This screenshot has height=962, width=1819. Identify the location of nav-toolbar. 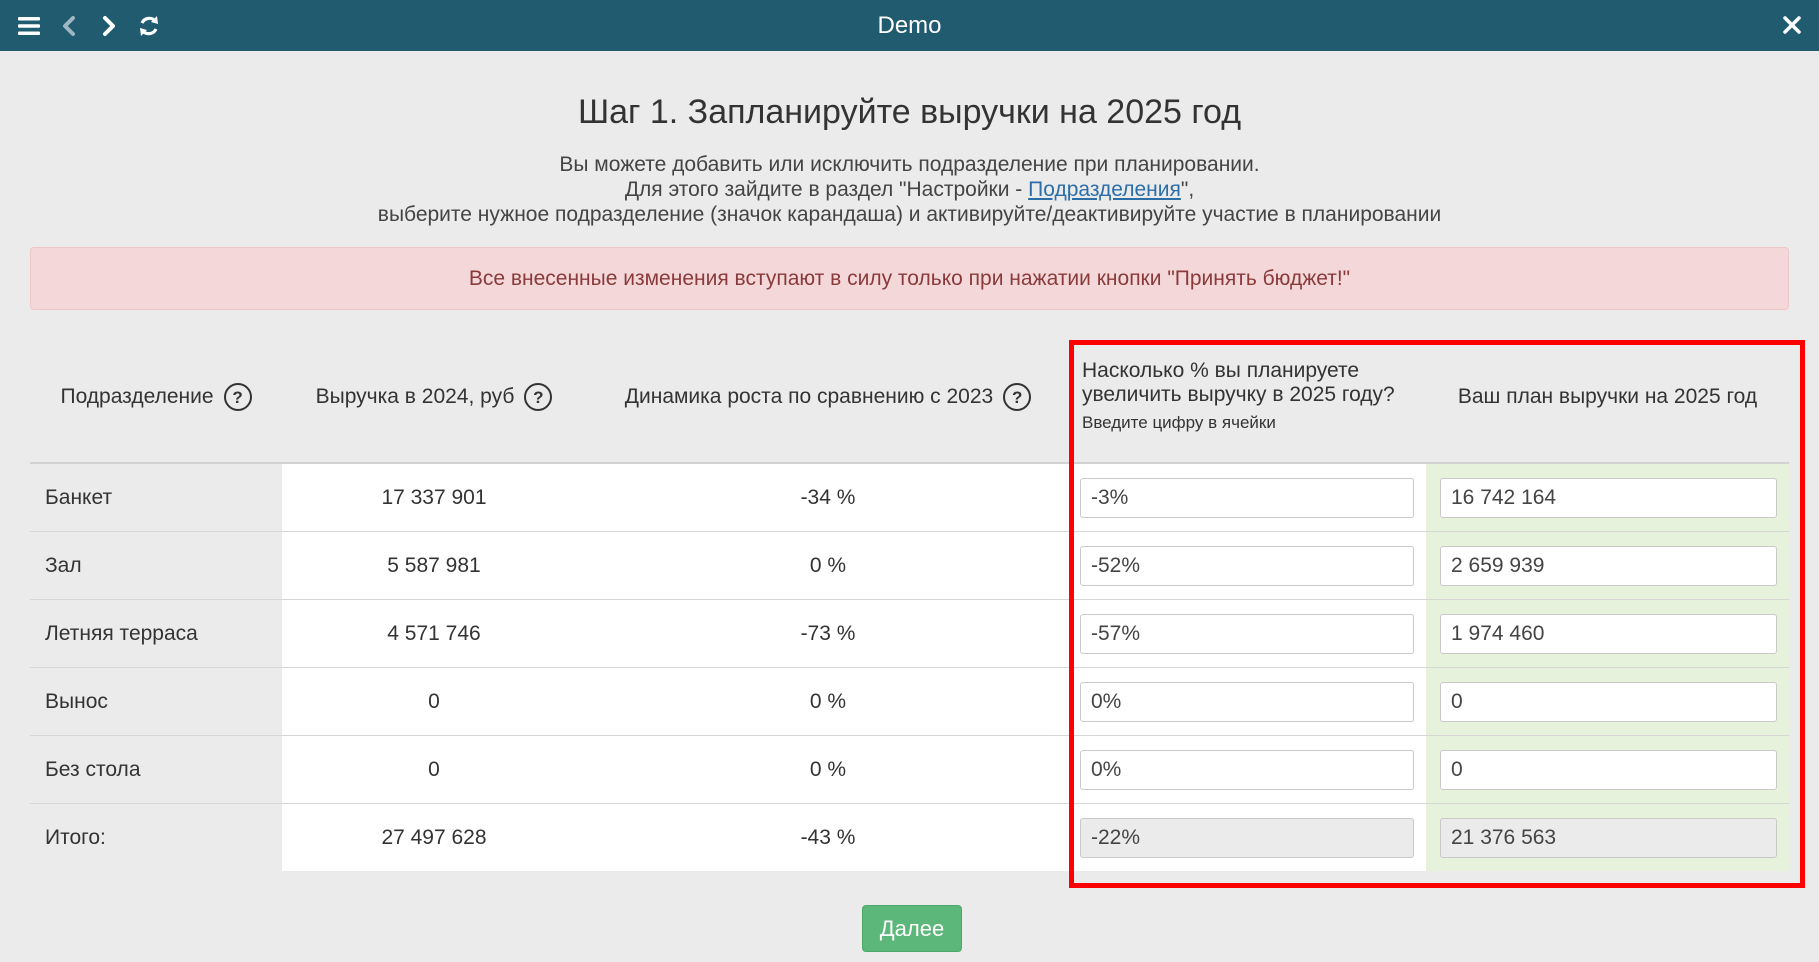
(81, 26).